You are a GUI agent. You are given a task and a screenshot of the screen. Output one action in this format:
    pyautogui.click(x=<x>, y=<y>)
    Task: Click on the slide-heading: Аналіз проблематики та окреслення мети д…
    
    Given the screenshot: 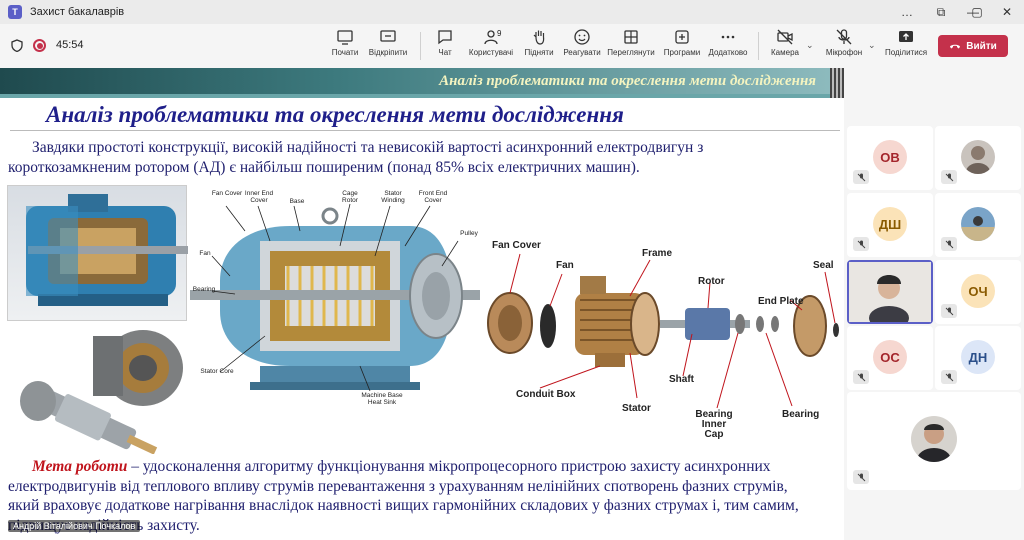 What is the action you would take?
    pyautogui.click(x=335, y=114)
    